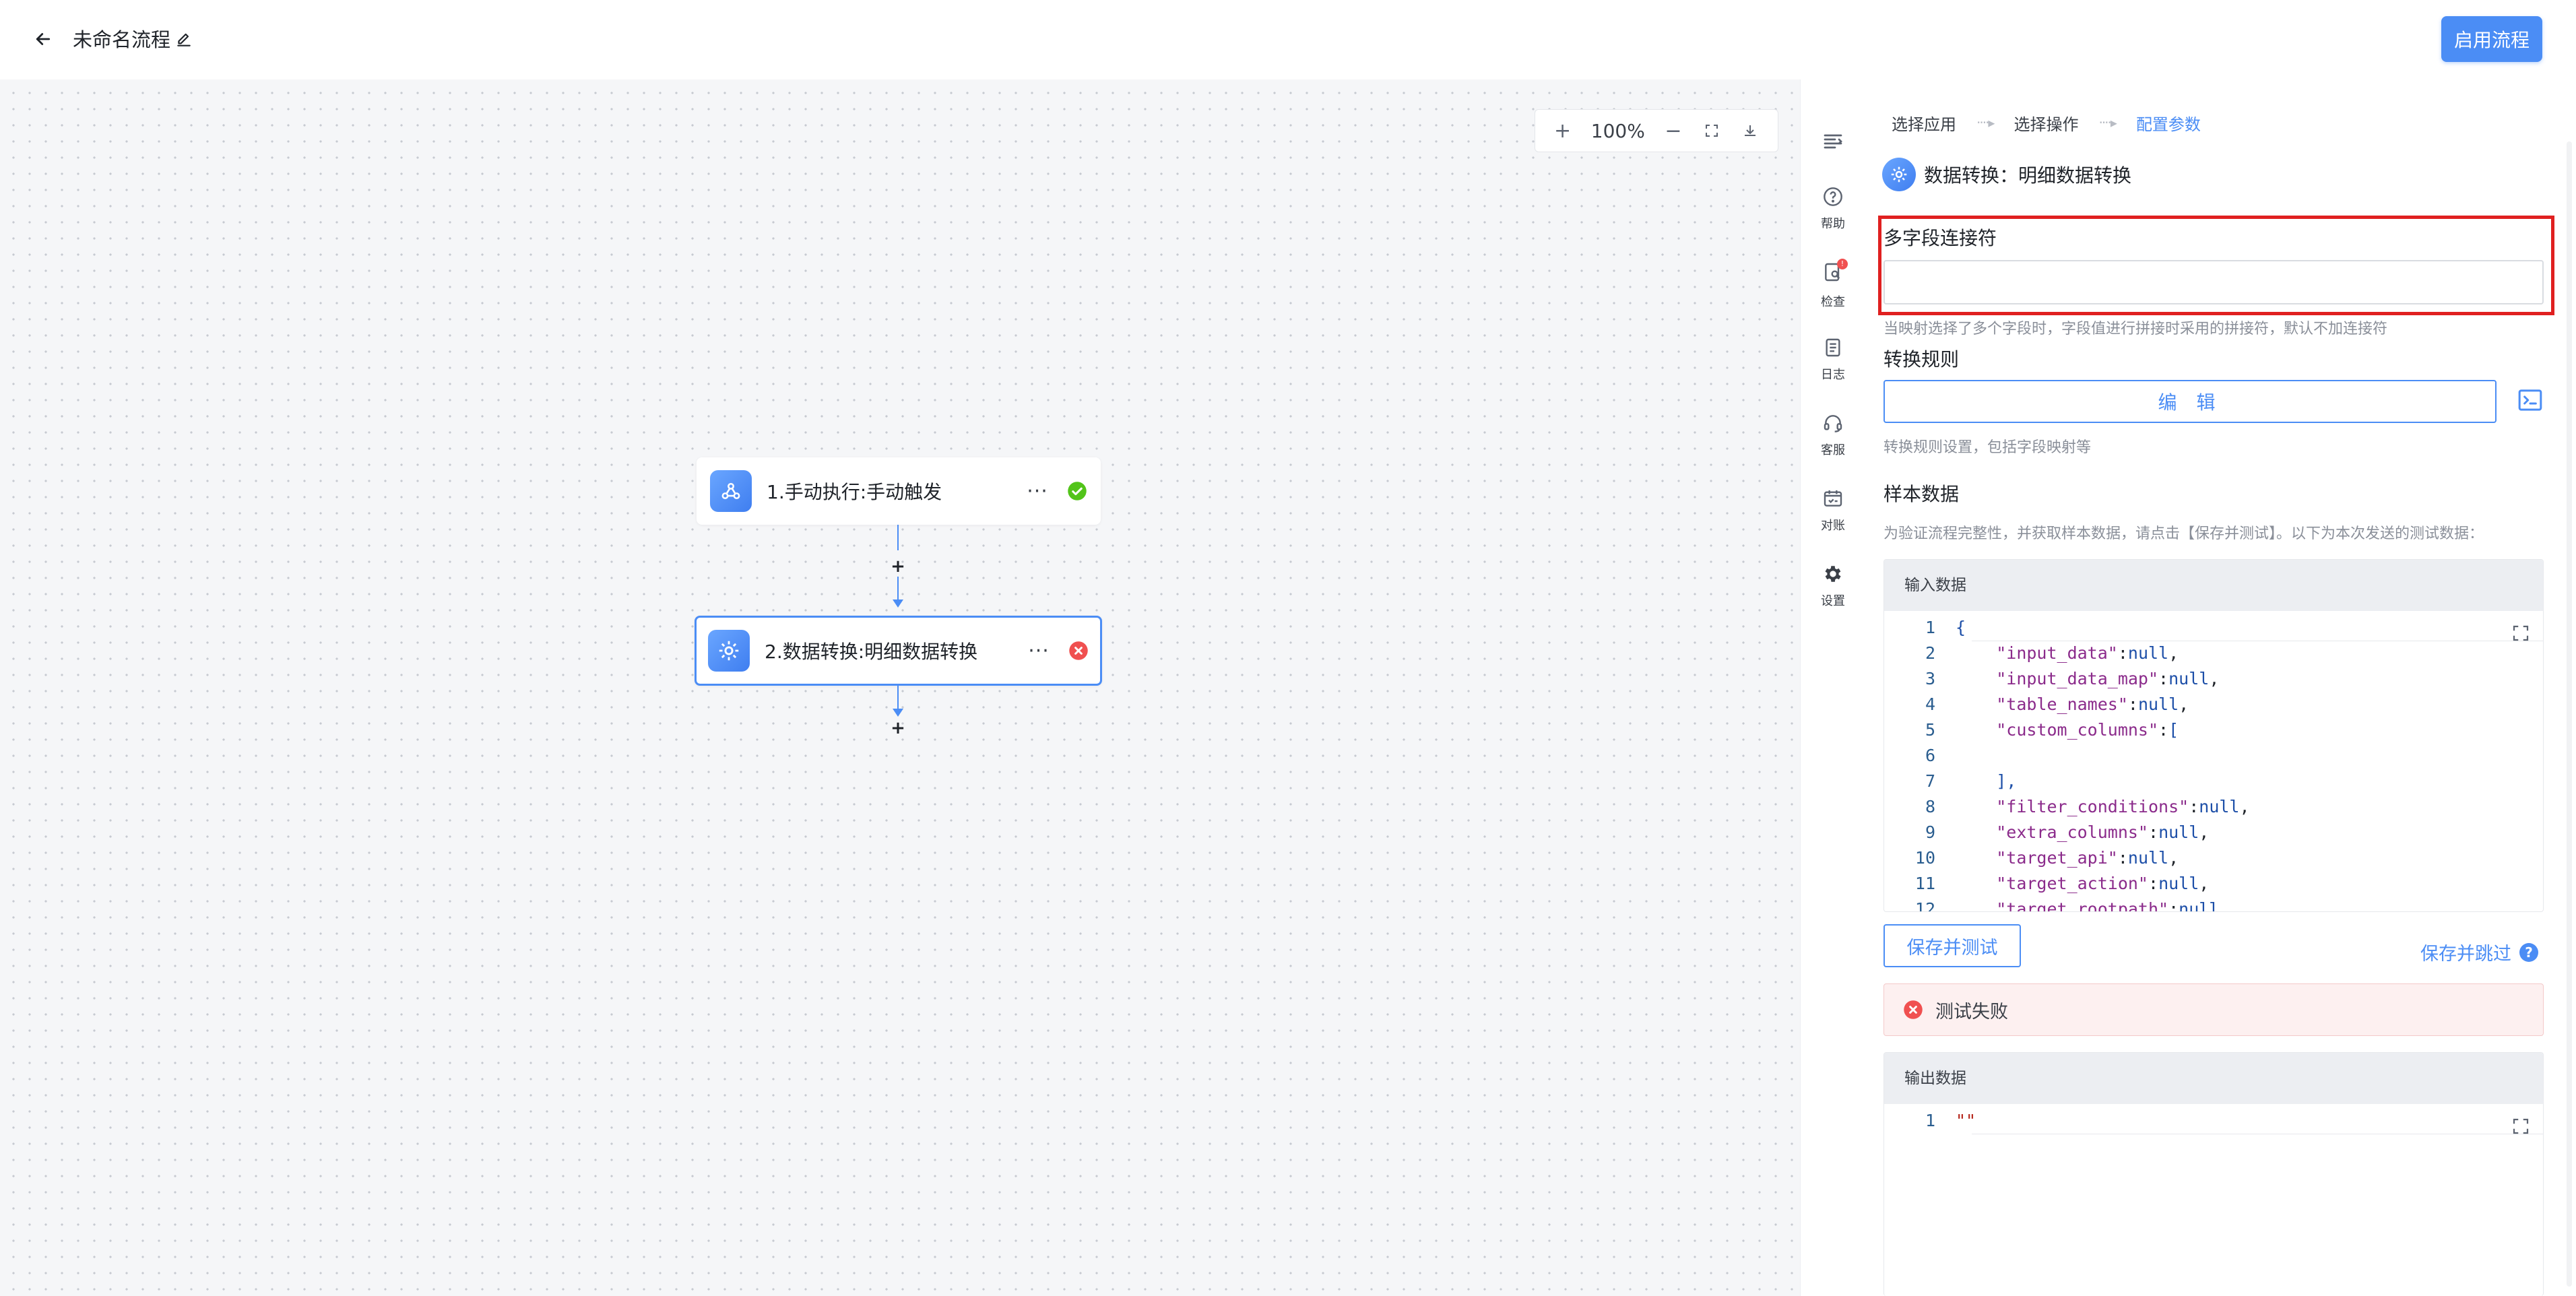 This screenshot has width=2576, height=1296. Describe the element at coordinates (2213, 833) in the screenshot. I see `code-line: 9 "extra_columns":null,` at that location.